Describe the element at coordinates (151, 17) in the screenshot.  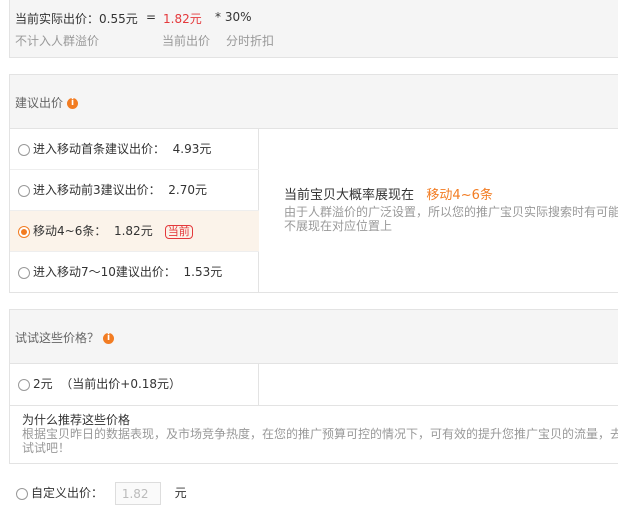
I see `equals: =` at that location.